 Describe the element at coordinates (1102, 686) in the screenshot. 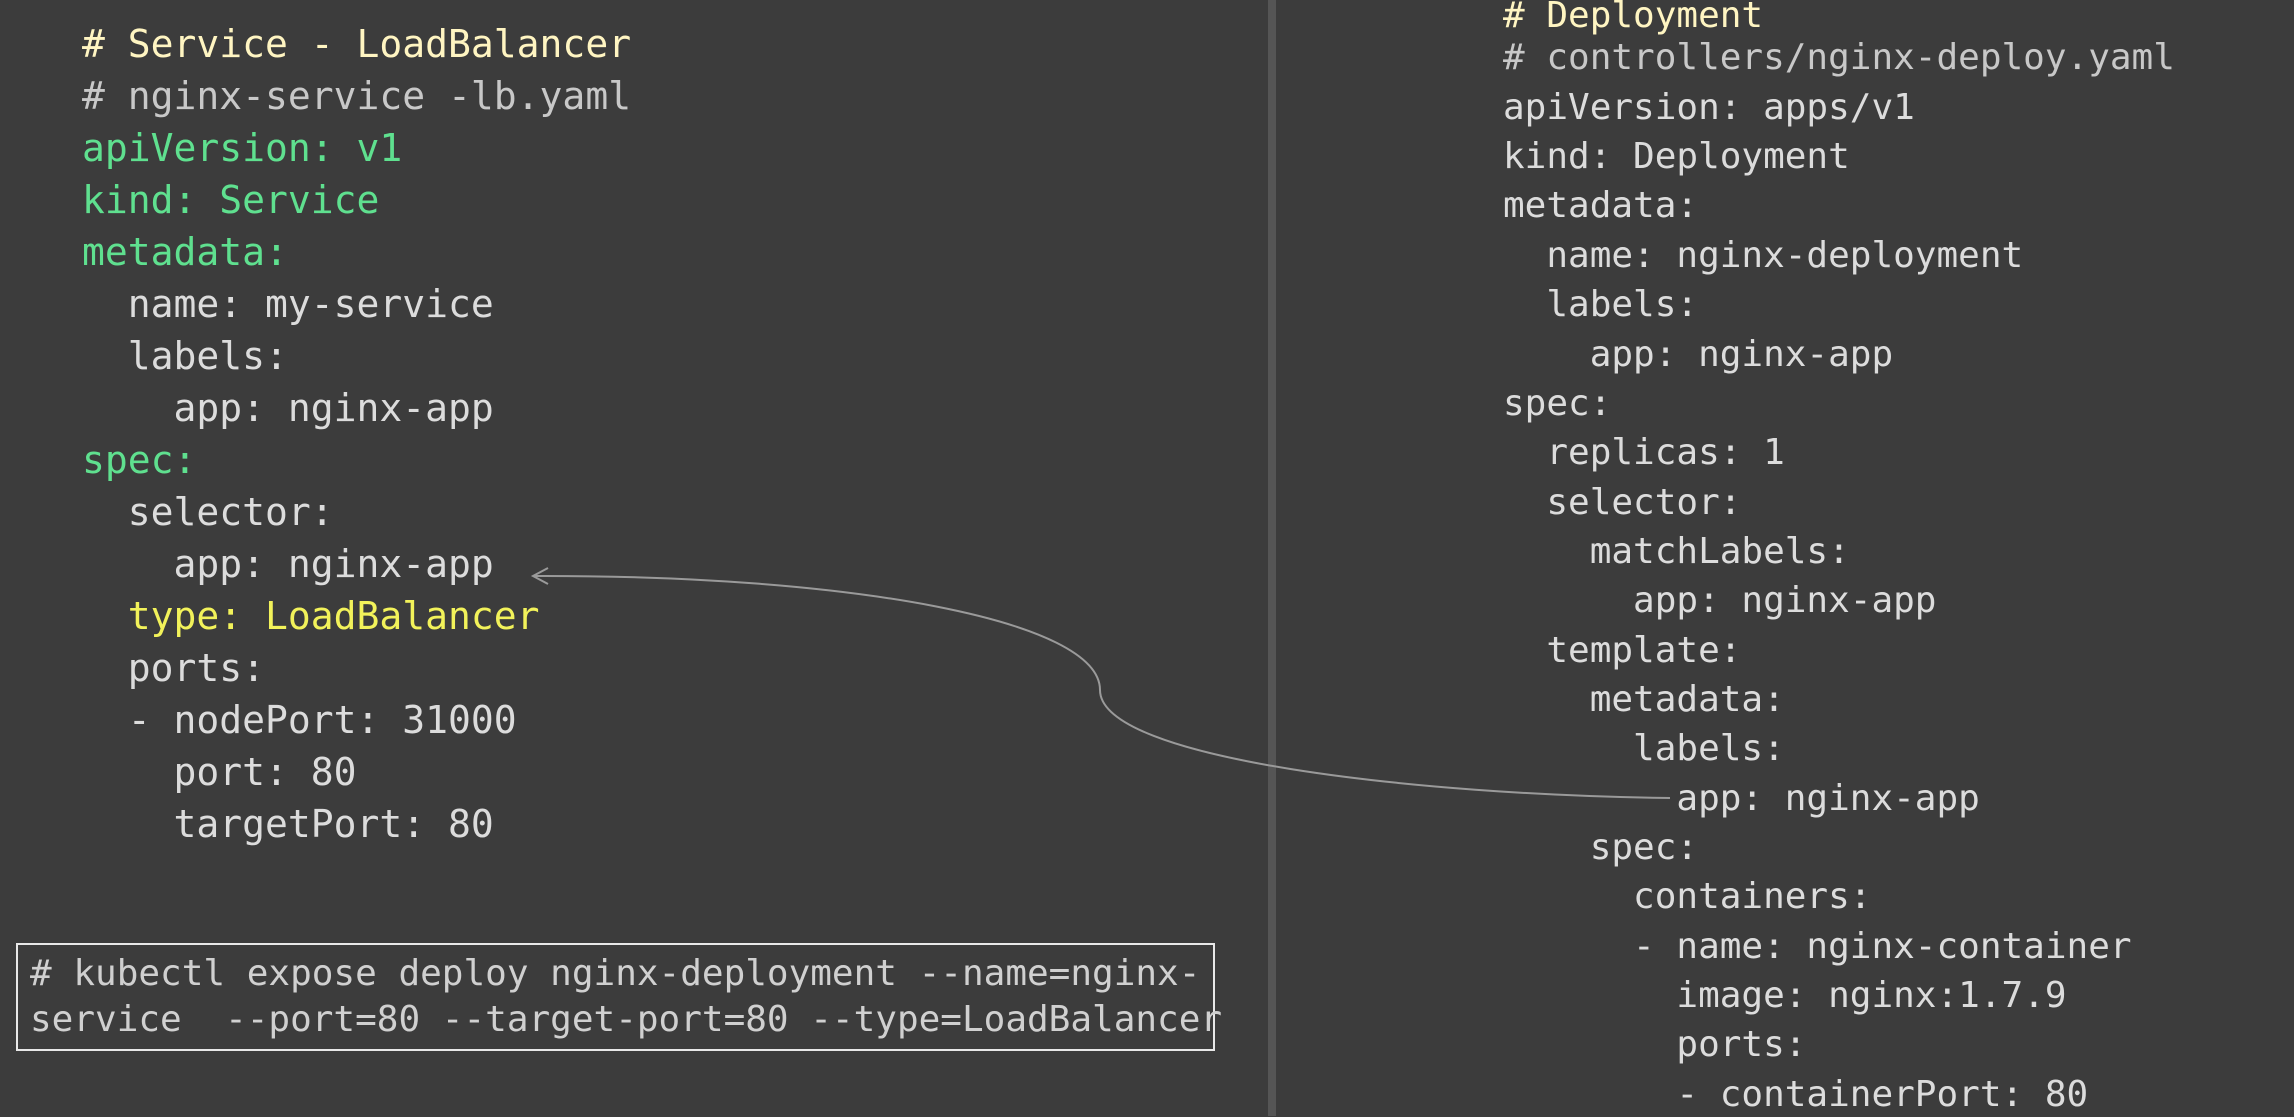

I see `connector-curve` at that location.